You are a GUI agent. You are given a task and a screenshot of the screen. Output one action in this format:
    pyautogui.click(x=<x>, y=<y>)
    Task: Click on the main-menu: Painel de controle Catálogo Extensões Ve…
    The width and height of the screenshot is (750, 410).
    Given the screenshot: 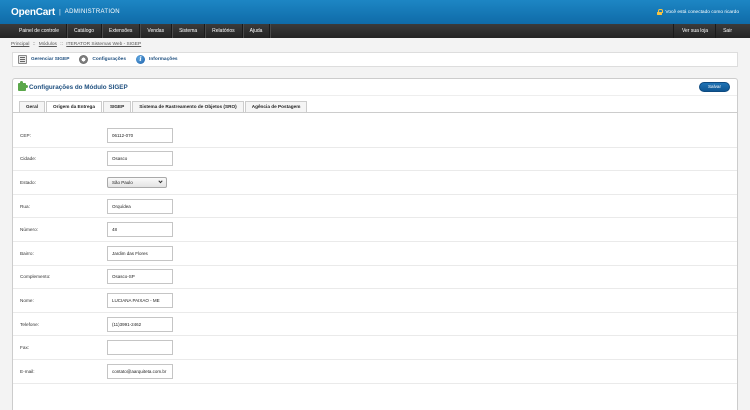 What is the action you would take?
    pyautogui.click(x=375, y=31)
    